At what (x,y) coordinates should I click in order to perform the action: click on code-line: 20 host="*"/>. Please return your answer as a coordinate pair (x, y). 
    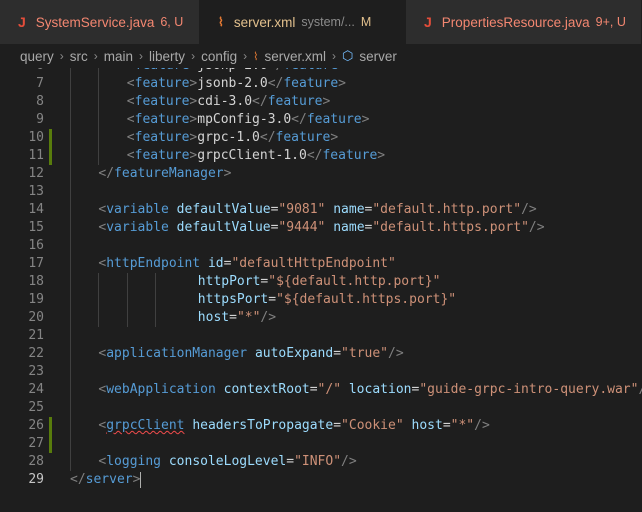
    Looking at the image, I should click on (321, 318).